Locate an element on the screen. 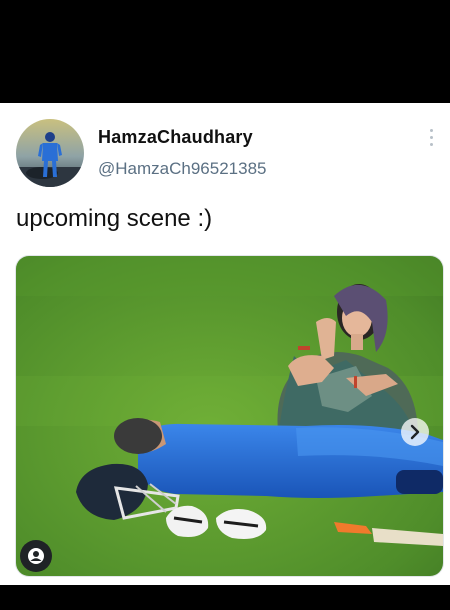 Image resolution: width=450 pixels, height=610 pixels. chevron-right-icon is located at coordinates (415, 432).